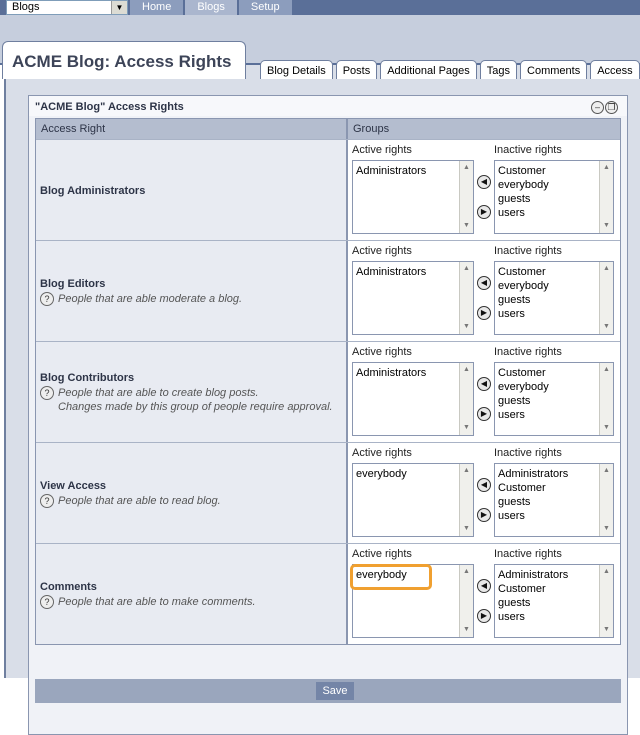  What do you see at coordinates (296, 69) in the screenshot?
I see `tab-blog-details: Blog Details` at bounding box center [296, 69].